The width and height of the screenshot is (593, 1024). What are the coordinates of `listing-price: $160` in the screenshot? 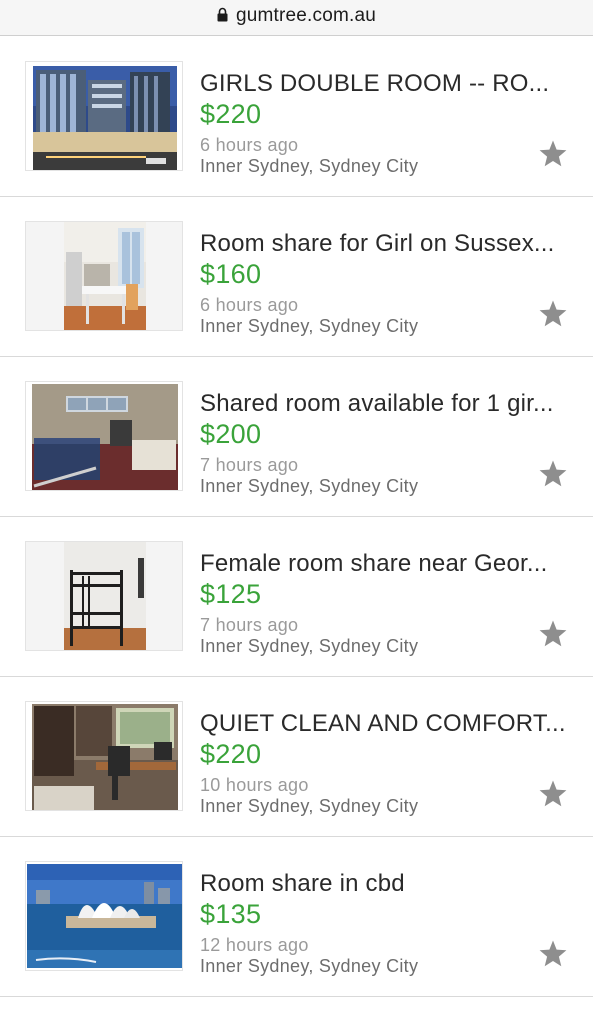 It's located at (231, 274).